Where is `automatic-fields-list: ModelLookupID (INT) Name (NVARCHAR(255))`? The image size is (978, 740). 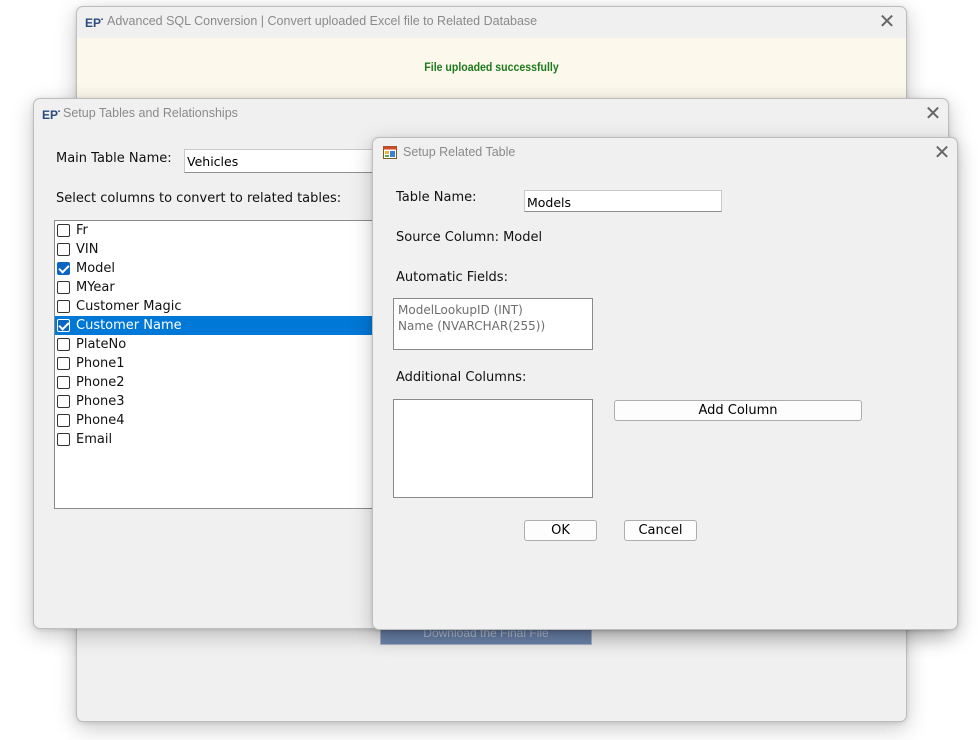
automatic-fields-list: ModelLookupID (INT) Name (NVARCHAR(255)) is located at coordinates (493, 324).